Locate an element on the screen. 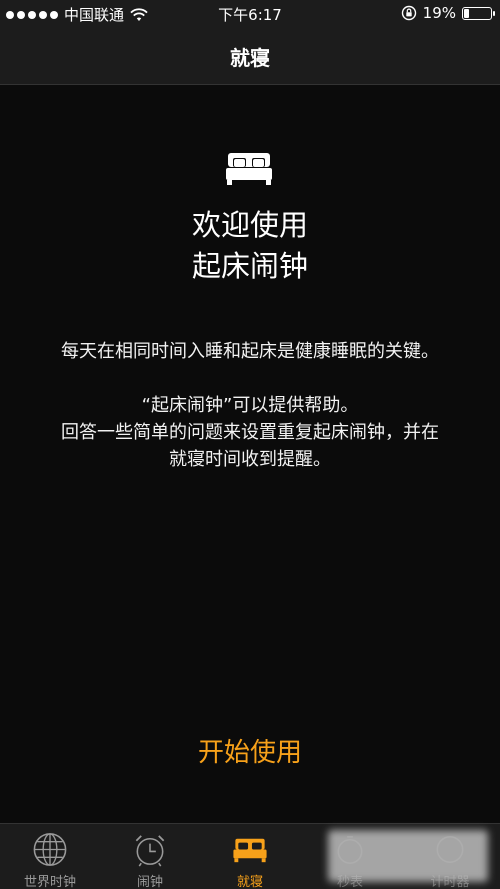 Image resolution: width=500 pixels, height=889 pixels. tab-label-bedtime: 就寝 is located at coordinates (249, 882).